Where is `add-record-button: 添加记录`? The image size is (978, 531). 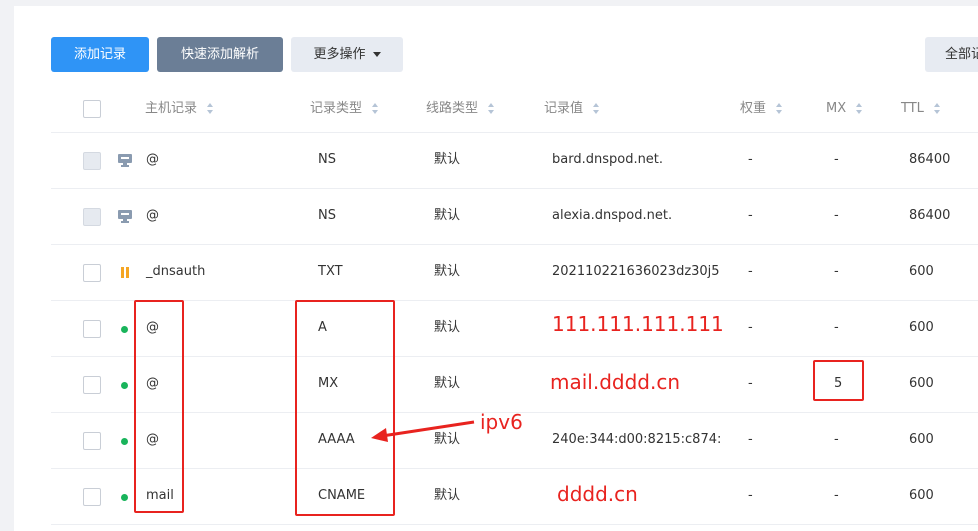
add-record-button: 添加记录 is located at coordinates (100, 54).